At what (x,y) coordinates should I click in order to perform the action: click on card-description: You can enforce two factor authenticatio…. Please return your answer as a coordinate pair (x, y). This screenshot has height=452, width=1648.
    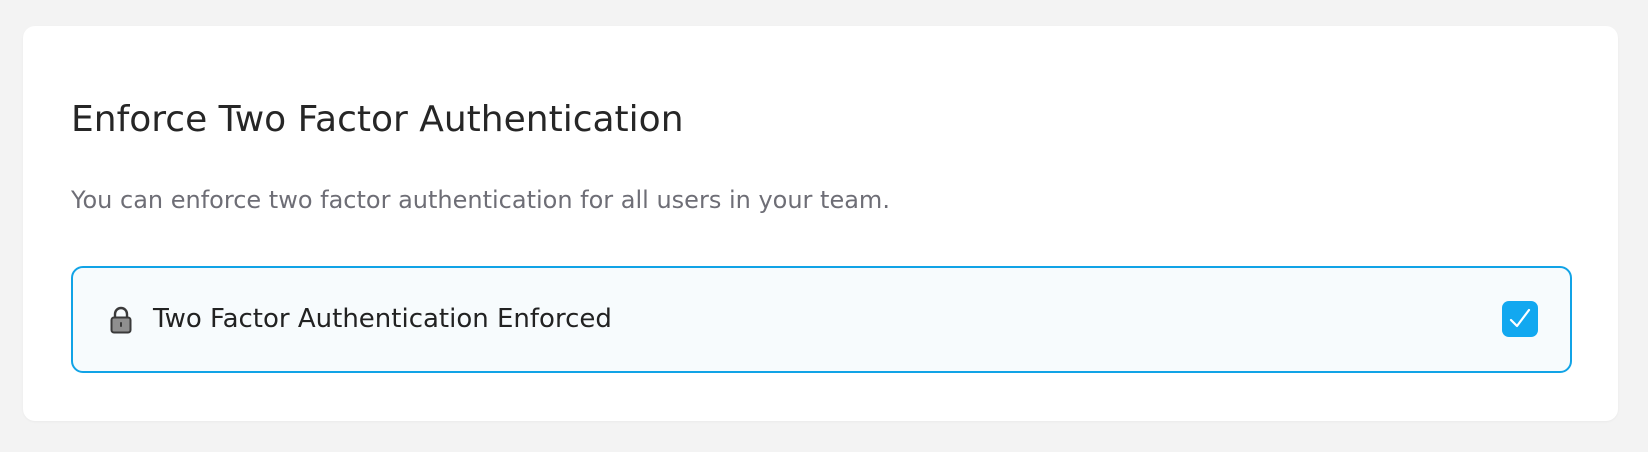
    Looking at the image, I should click on (480, 200).